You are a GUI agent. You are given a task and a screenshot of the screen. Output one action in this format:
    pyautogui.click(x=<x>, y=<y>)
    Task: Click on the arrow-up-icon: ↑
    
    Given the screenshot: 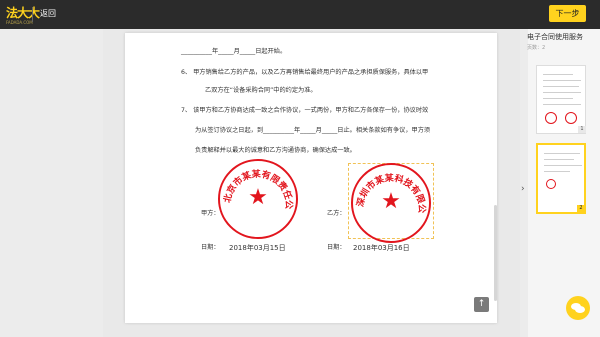 What is the action you would take?
    pyautogui.click(x=481, y=304)
    